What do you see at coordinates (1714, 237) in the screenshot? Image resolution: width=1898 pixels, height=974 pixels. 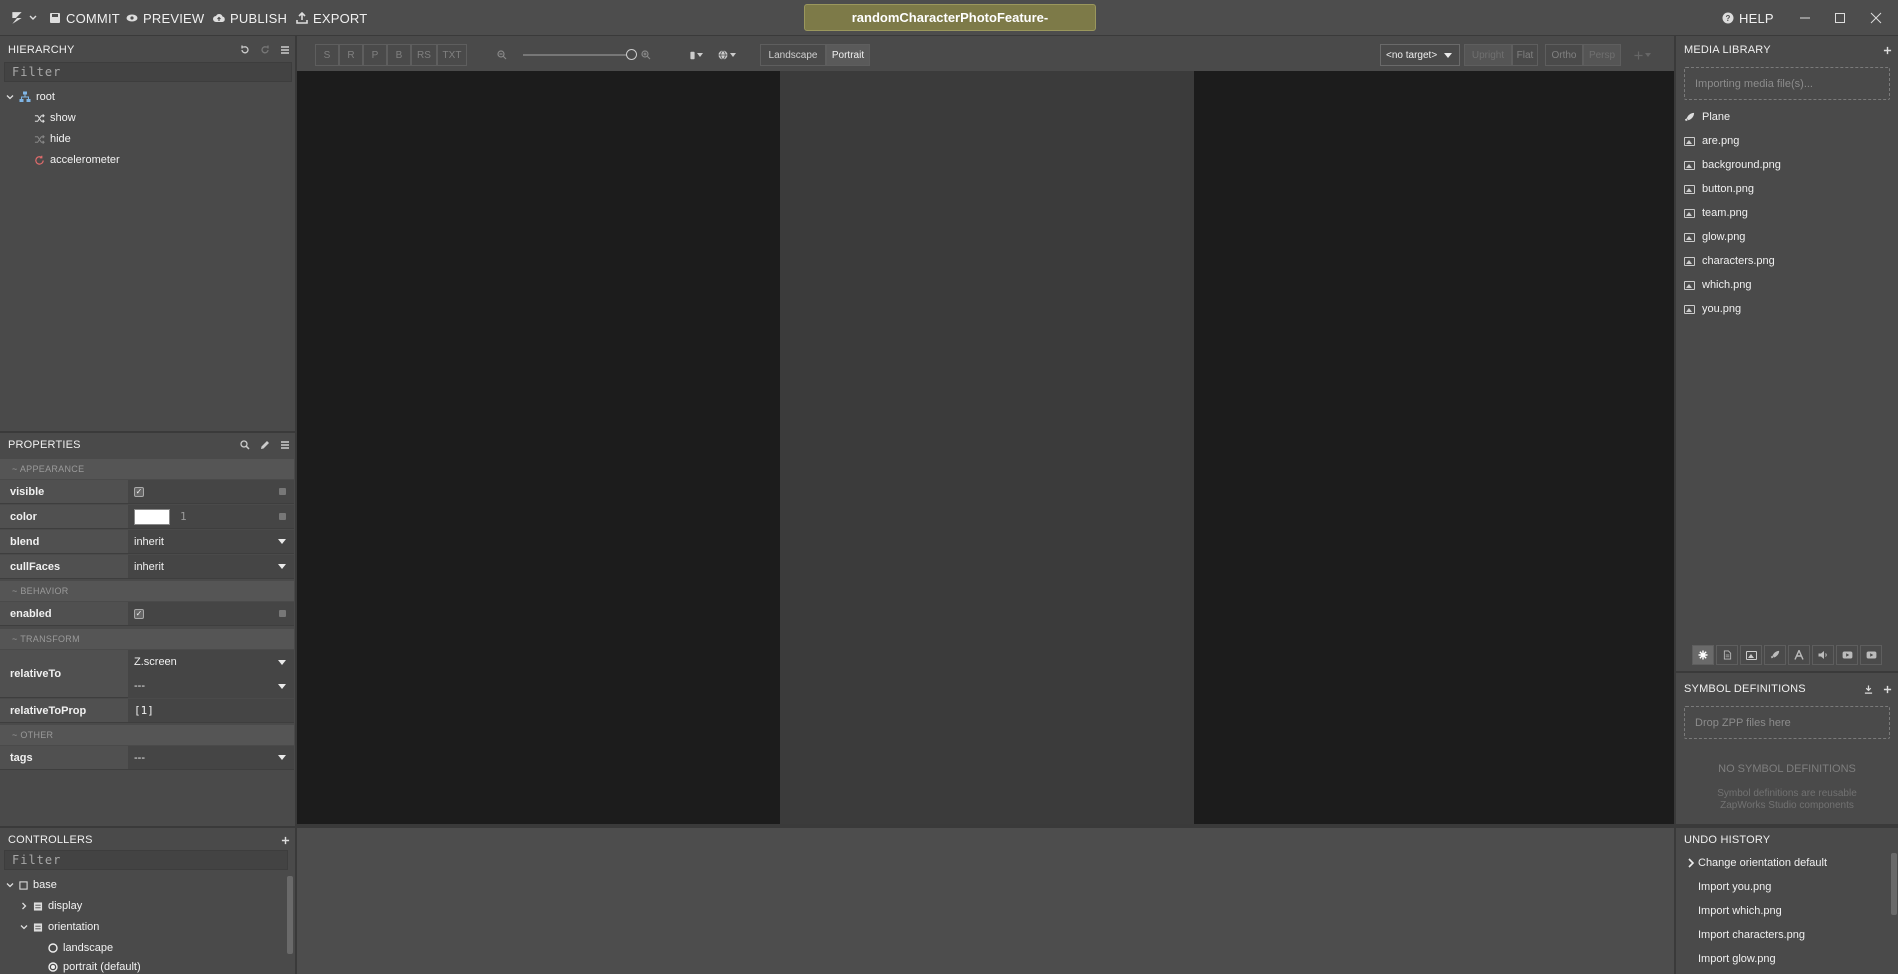 I see `media-item: glow.png` at bounding box center [1714, 237].